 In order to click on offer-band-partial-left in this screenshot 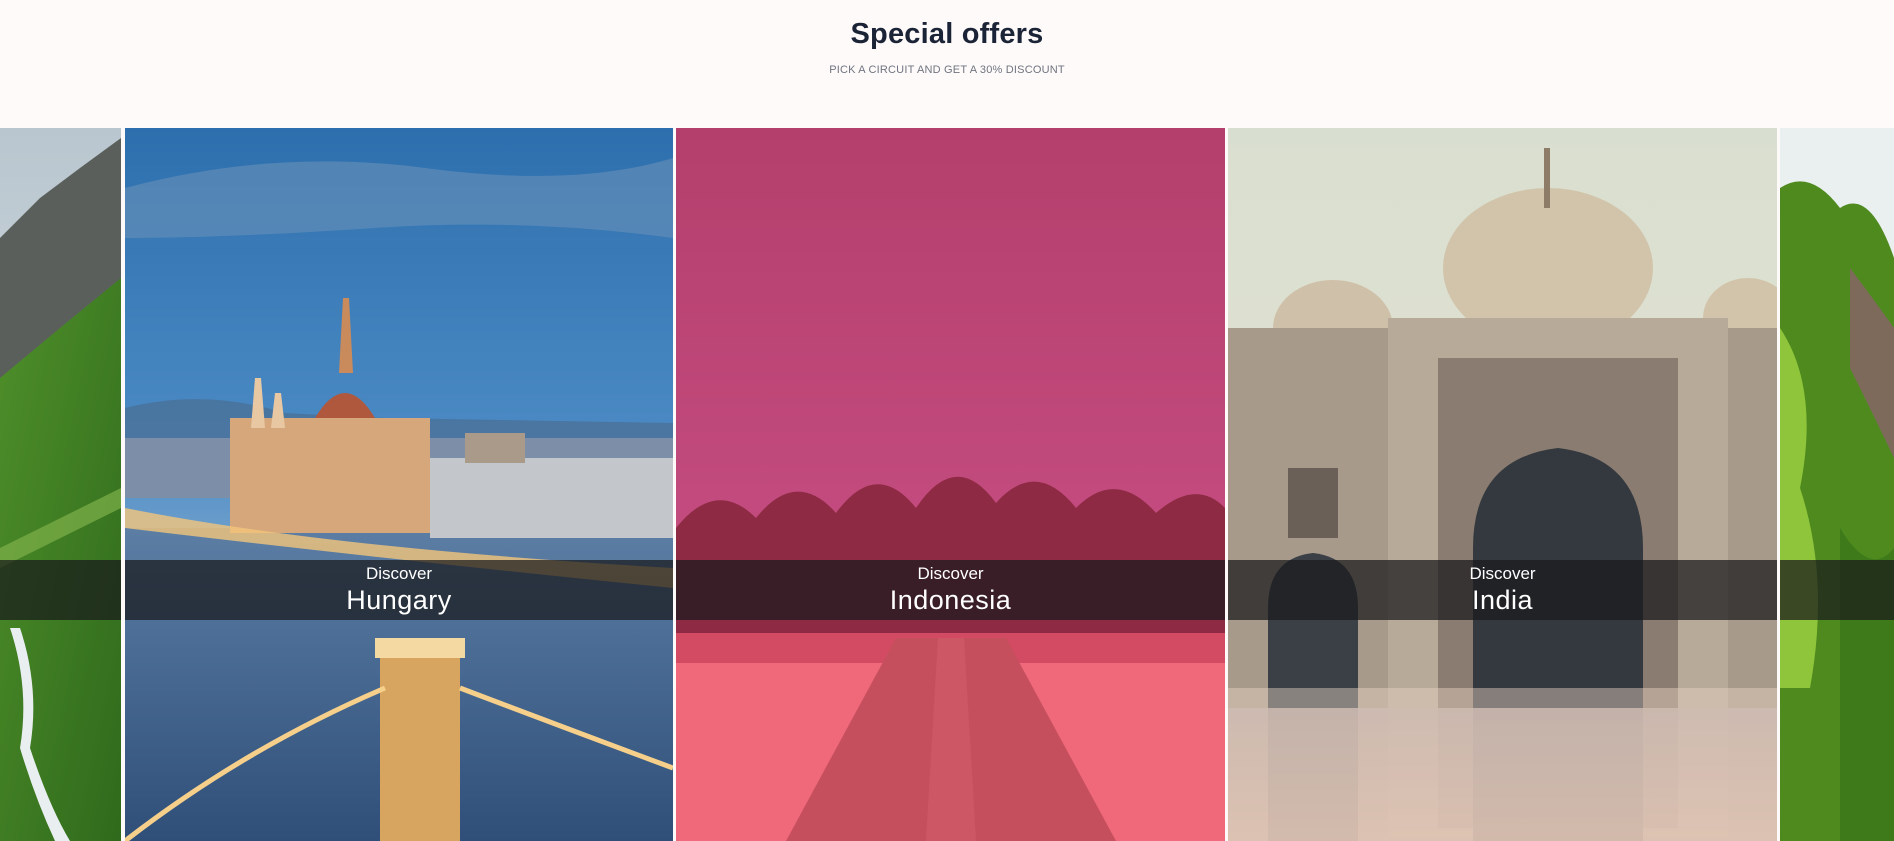, I will do `click(60, 590)`.